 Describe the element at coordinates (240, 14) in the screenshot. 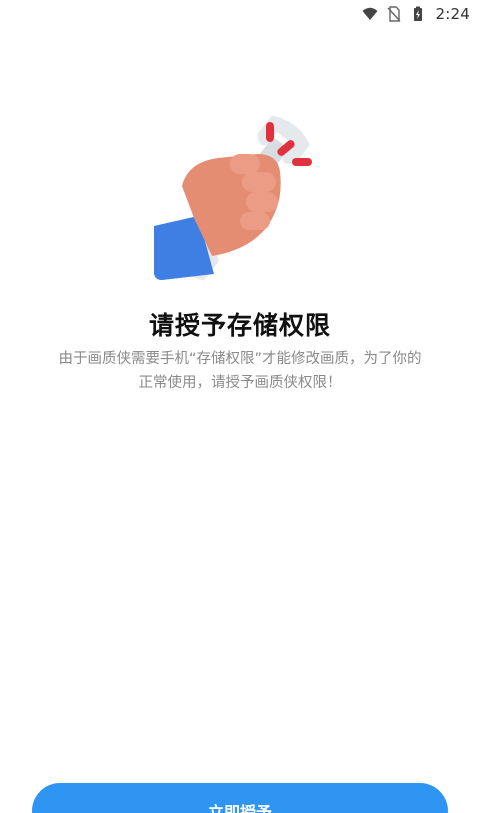

I see `status-bar: 2:24` at that location.